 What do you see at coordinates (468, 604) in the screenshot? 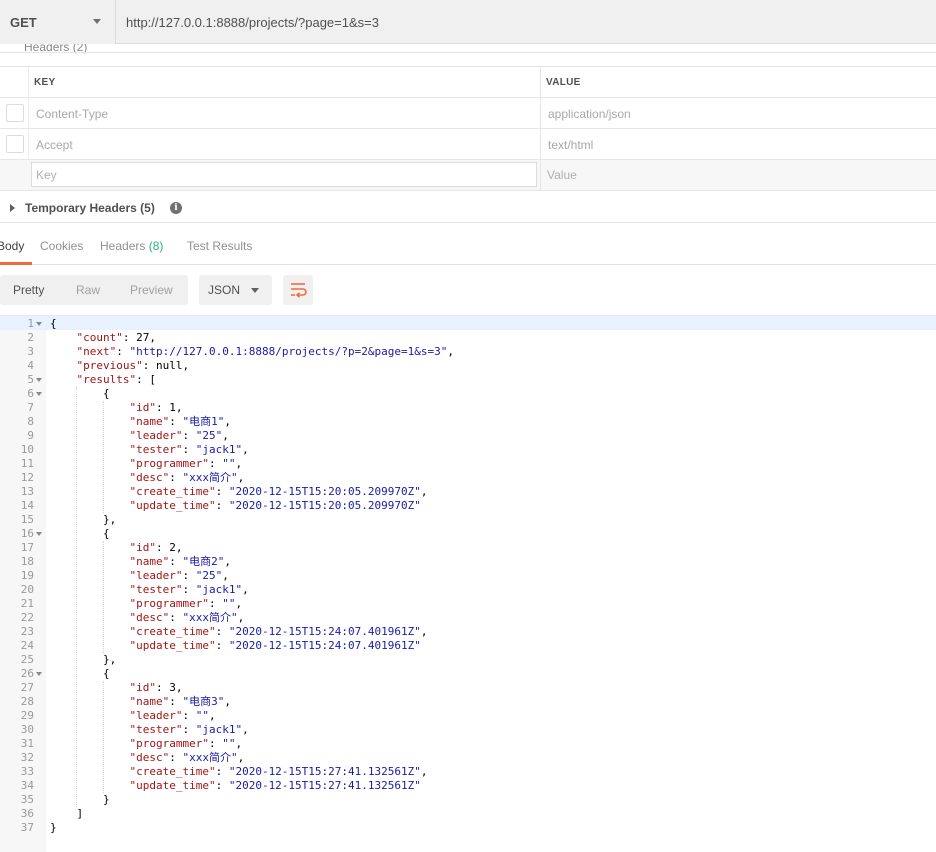
I see `code-line: 21 "programmer": "",` at bounding box center [468, 604].